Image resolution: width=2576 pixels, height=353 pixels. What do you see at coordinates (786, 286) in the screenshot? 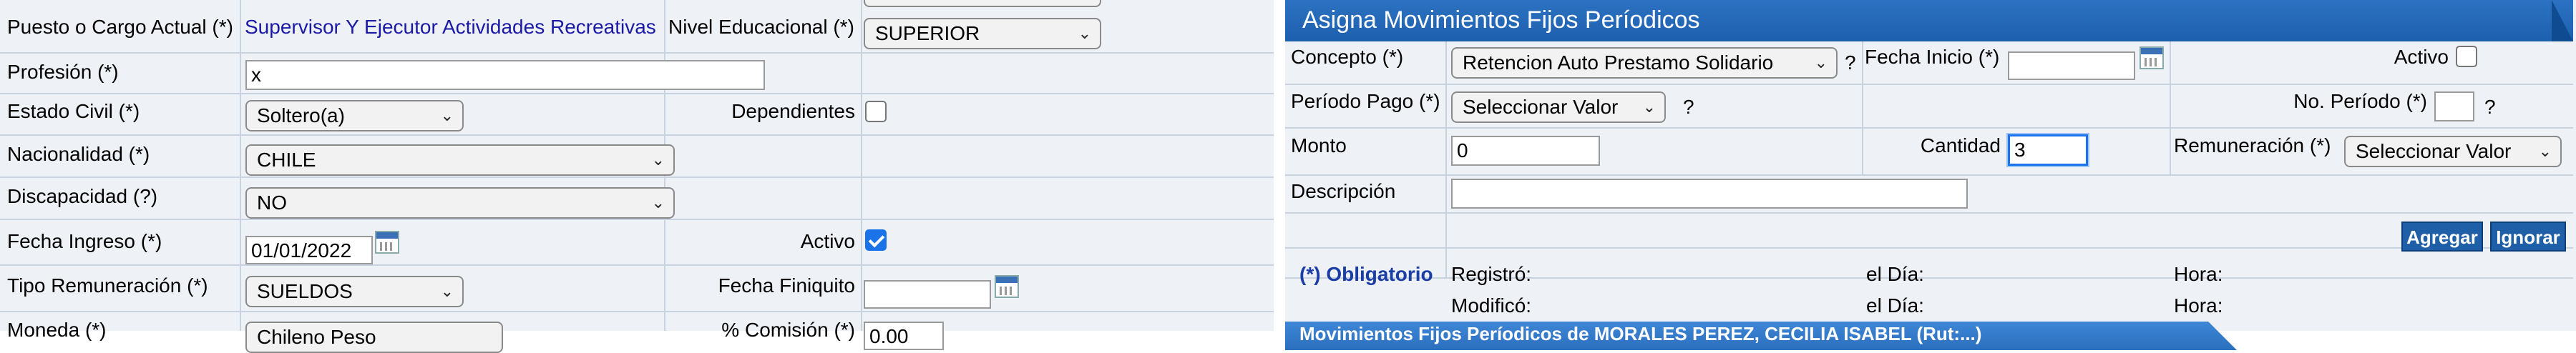
I see `fecha-finiquito-label: Fecha Finiquito` at bounding box center [786, 286].